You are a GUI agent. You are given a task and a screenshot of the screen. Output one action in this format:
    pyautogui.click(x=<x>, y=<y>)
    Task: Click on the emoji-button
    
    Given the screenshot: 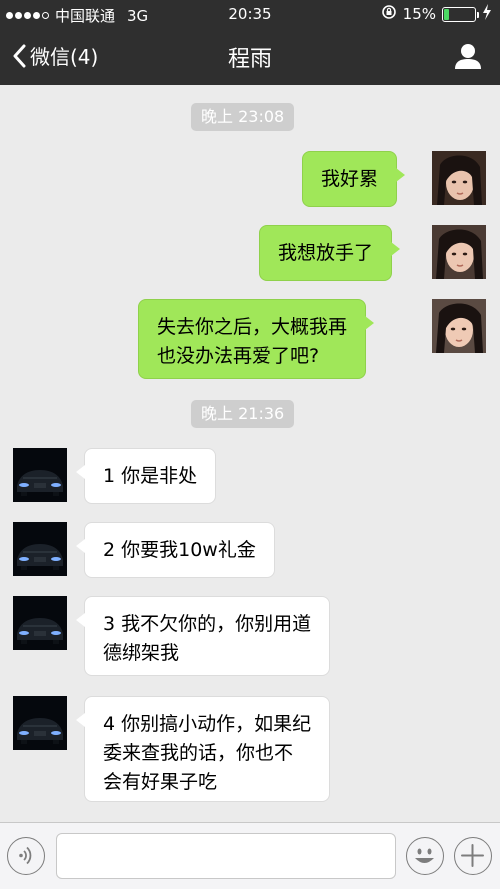 What is the action you would take?
    pyautogui.click(x=425, y=856)
    